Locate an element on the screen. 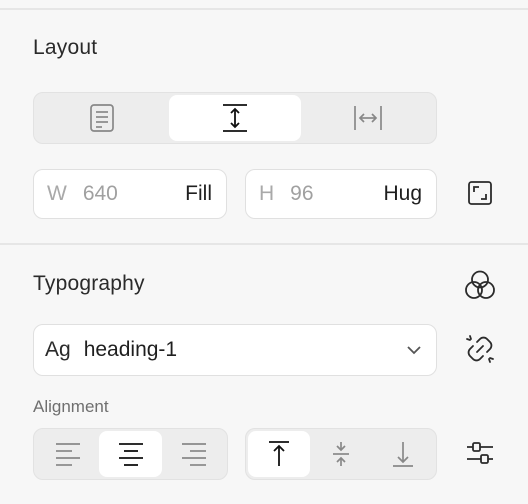 The image size is (528, 504). detach-link-icon is located at coordinates (480, 349).